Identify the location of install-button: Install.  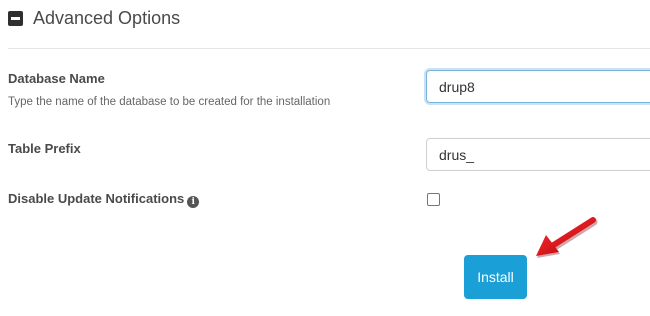
(495, 277).